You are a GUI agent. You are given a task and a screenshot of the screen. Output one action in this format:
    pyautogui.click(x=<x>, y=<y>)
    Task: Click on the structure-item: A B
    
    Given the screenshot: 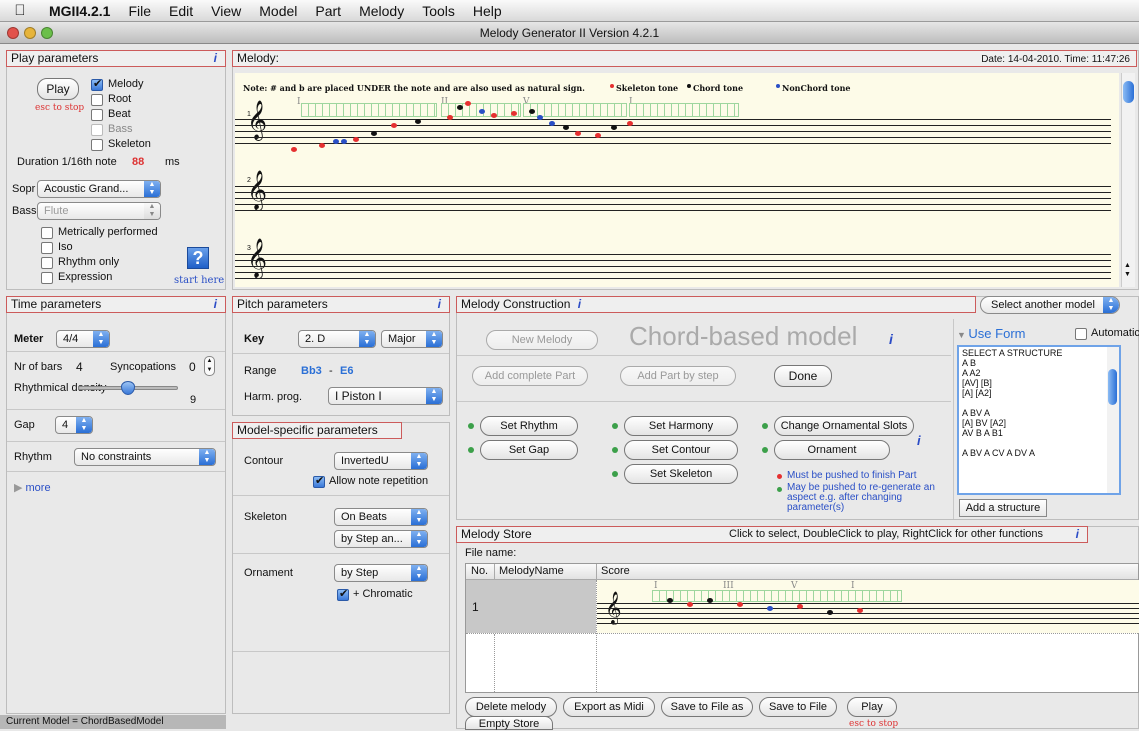 What is the action you would take?
    pyautogui.click(x=1039, y=363)
    